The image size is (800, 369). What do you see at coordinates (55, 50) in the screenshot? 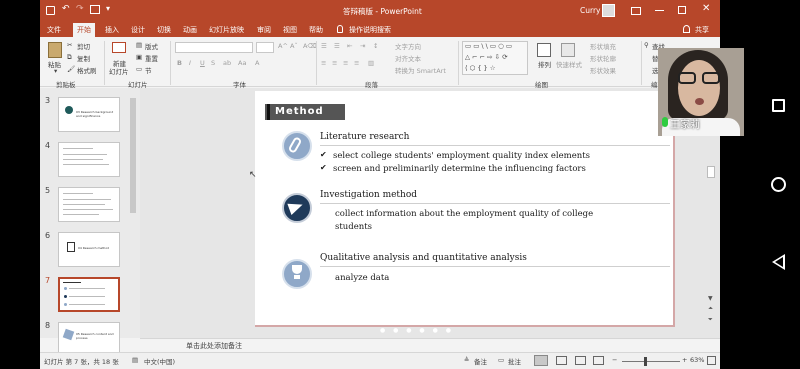
I see `paste-icon` at bounding box center [55, 50].